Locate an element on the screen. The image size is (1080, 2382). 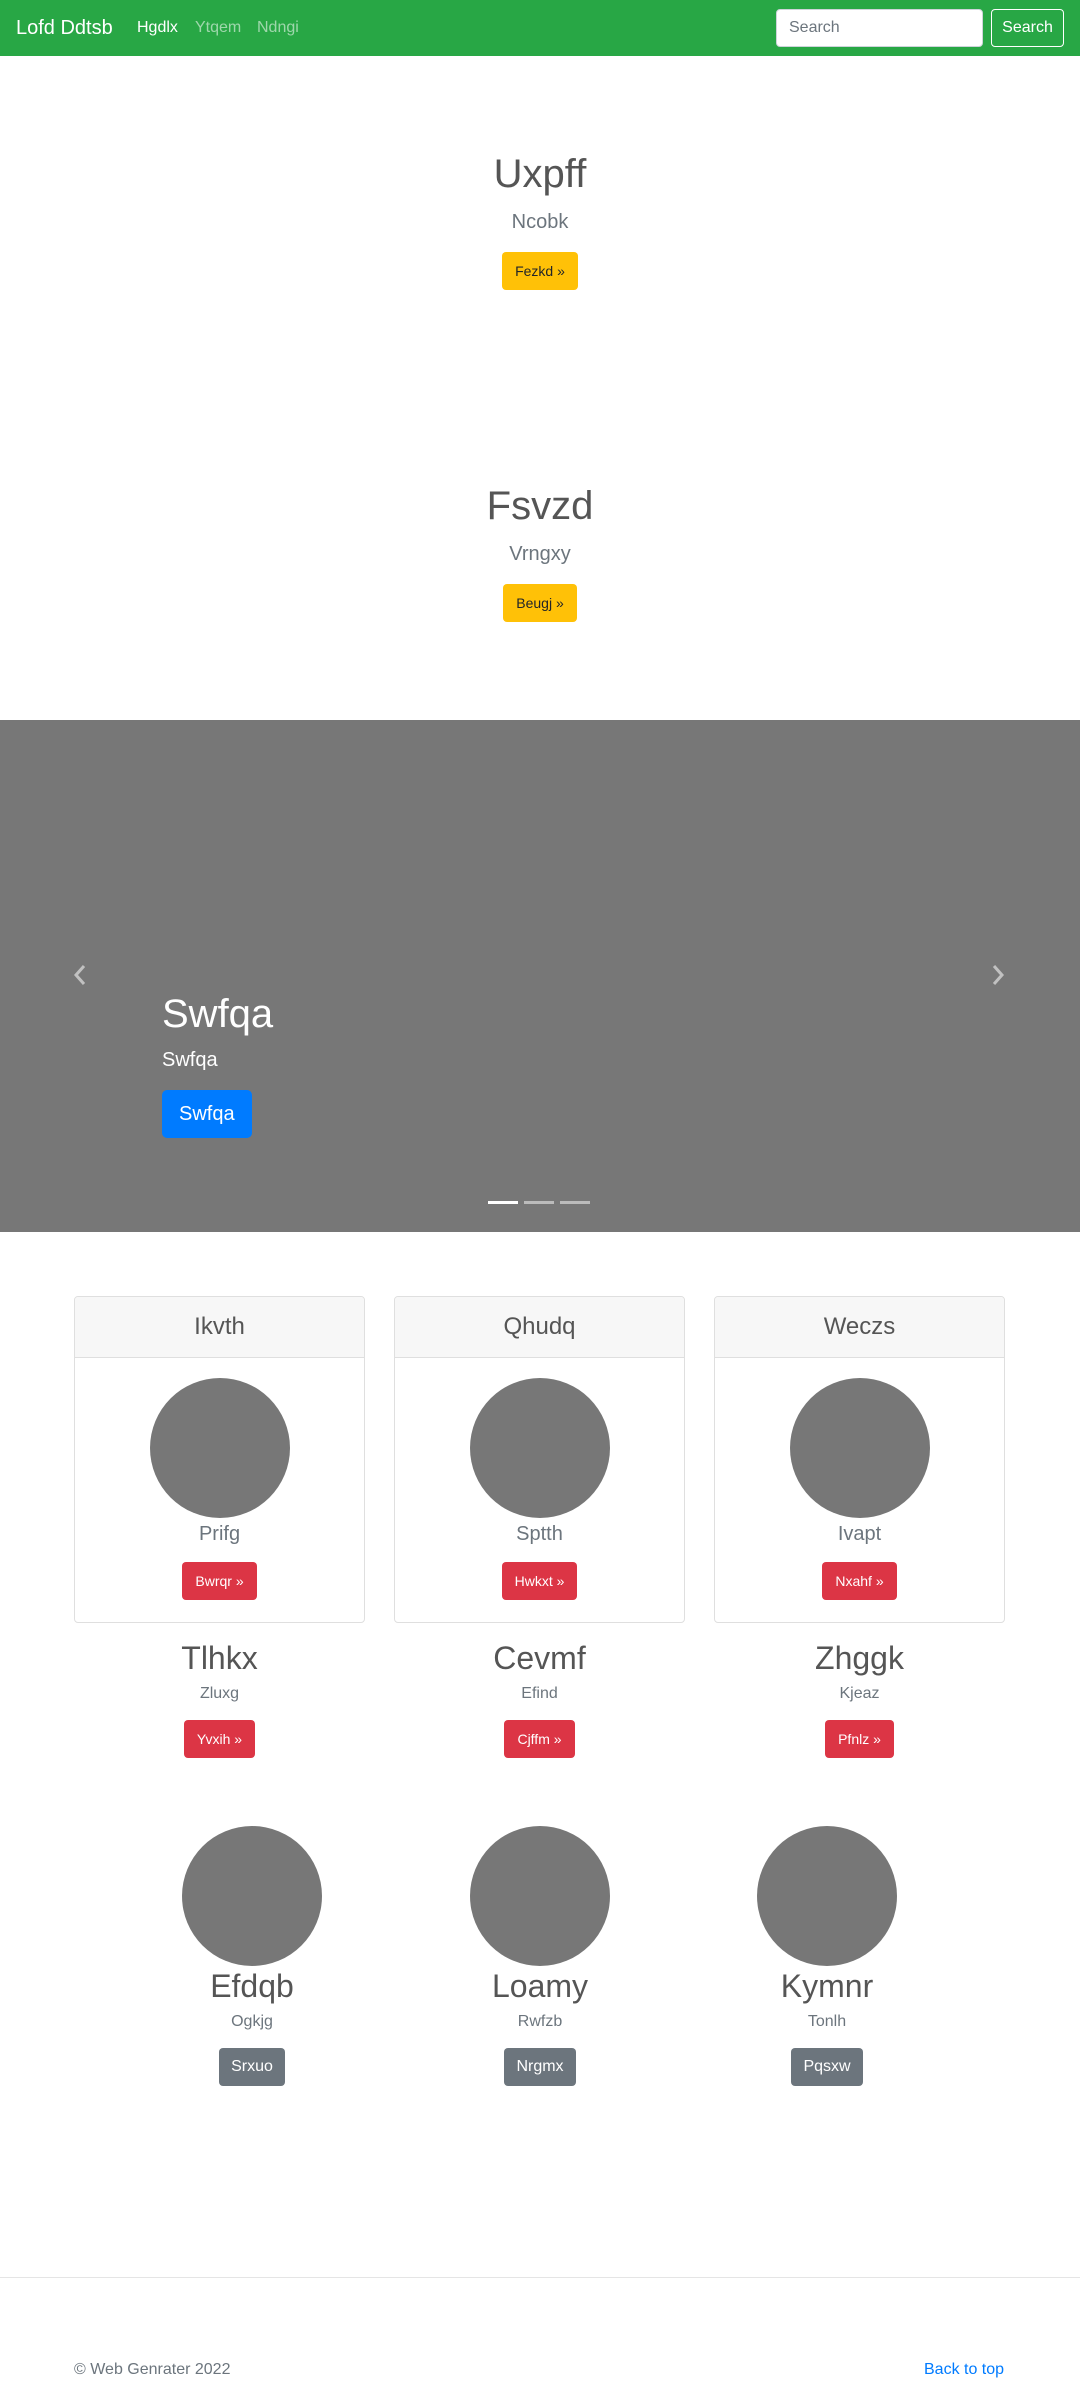
hero-subtitle: Ncobk is located at coordinates (540, 222).